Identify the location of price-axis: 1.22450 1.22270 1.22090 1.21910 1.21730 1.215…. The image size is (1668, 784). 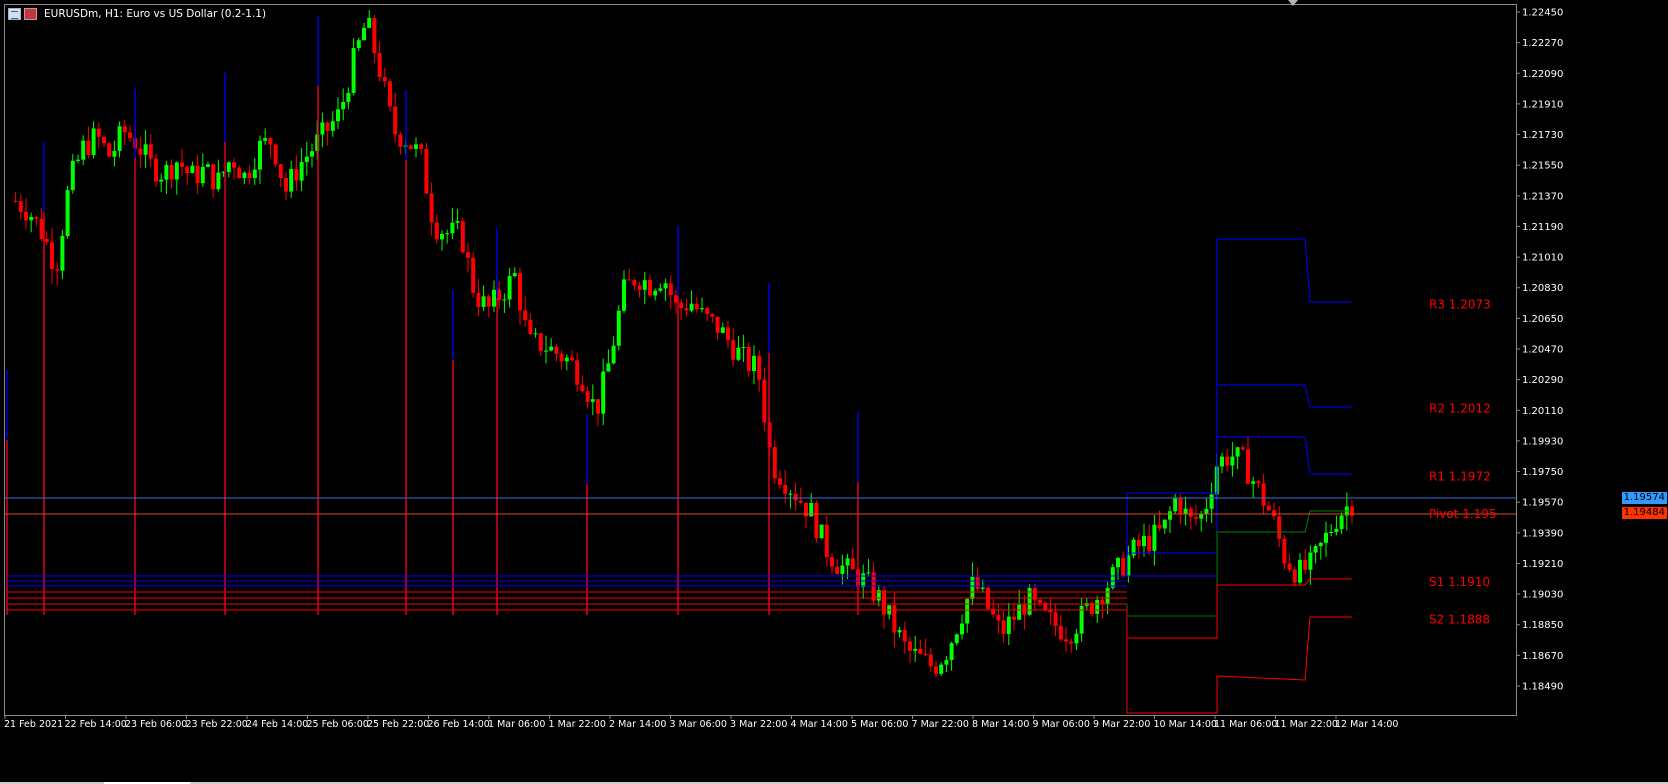
(1539, 350).